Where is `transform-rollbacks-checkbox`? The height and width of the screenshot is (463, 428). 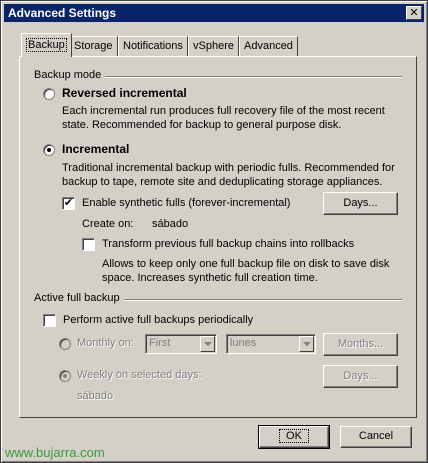 transform-rollbacks-checkbox is located at coordinates (88, 244).